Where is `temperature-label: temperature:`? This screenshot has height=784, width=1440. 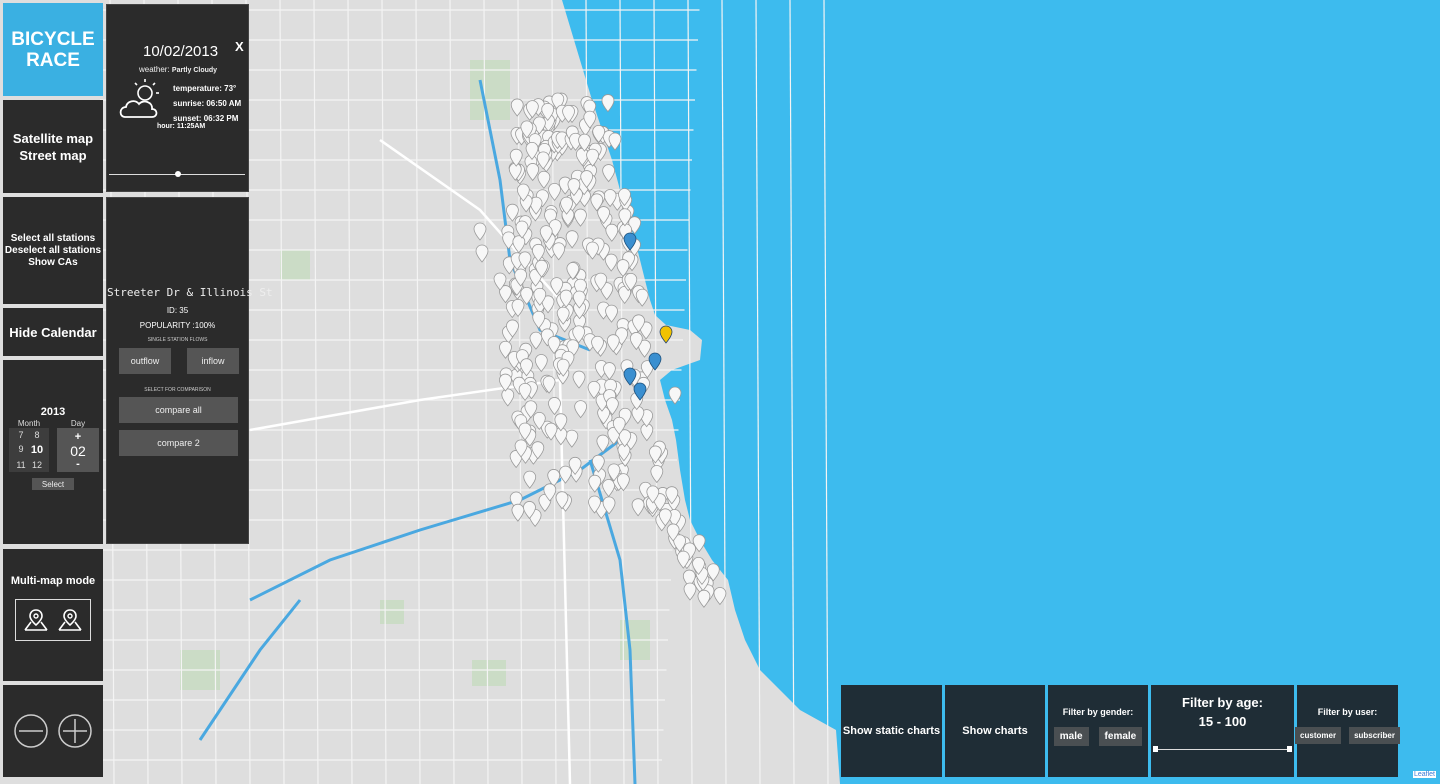
temperature-label: temperature: is located at coordinates (197, 88).